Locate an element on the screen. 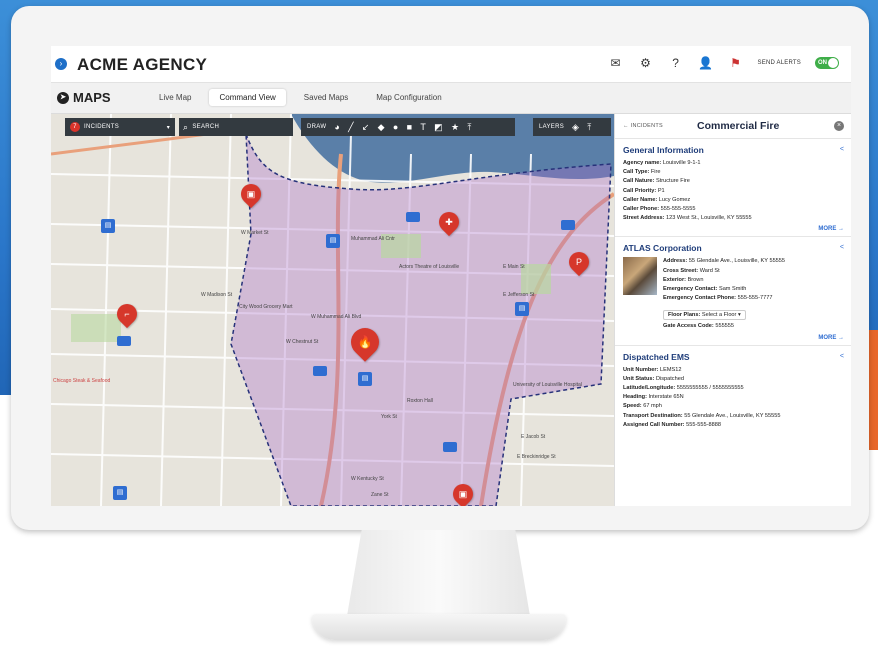 The width and height of the screenshot is (878, 655). street-label: W Chestnut St is located at coordinates (302, 342).